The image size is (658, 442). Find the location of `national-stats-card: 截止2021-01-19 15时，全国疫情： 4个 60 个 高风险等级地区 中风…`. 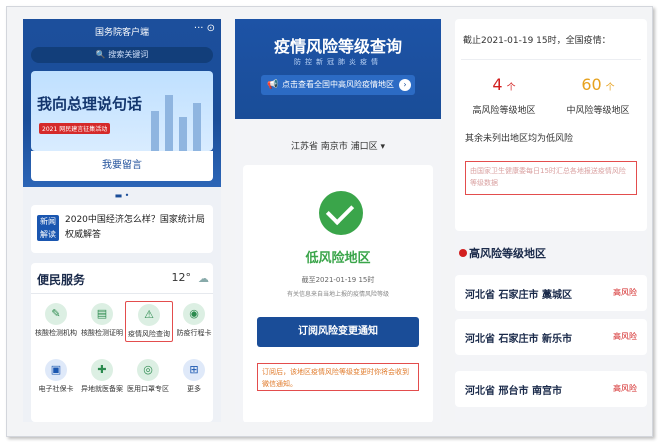

national-stats-card: 截止2021-01-19 15时，全国疫情： 4个 60 个 高风险等级地区 中风… is located at coordinates (551, 125).